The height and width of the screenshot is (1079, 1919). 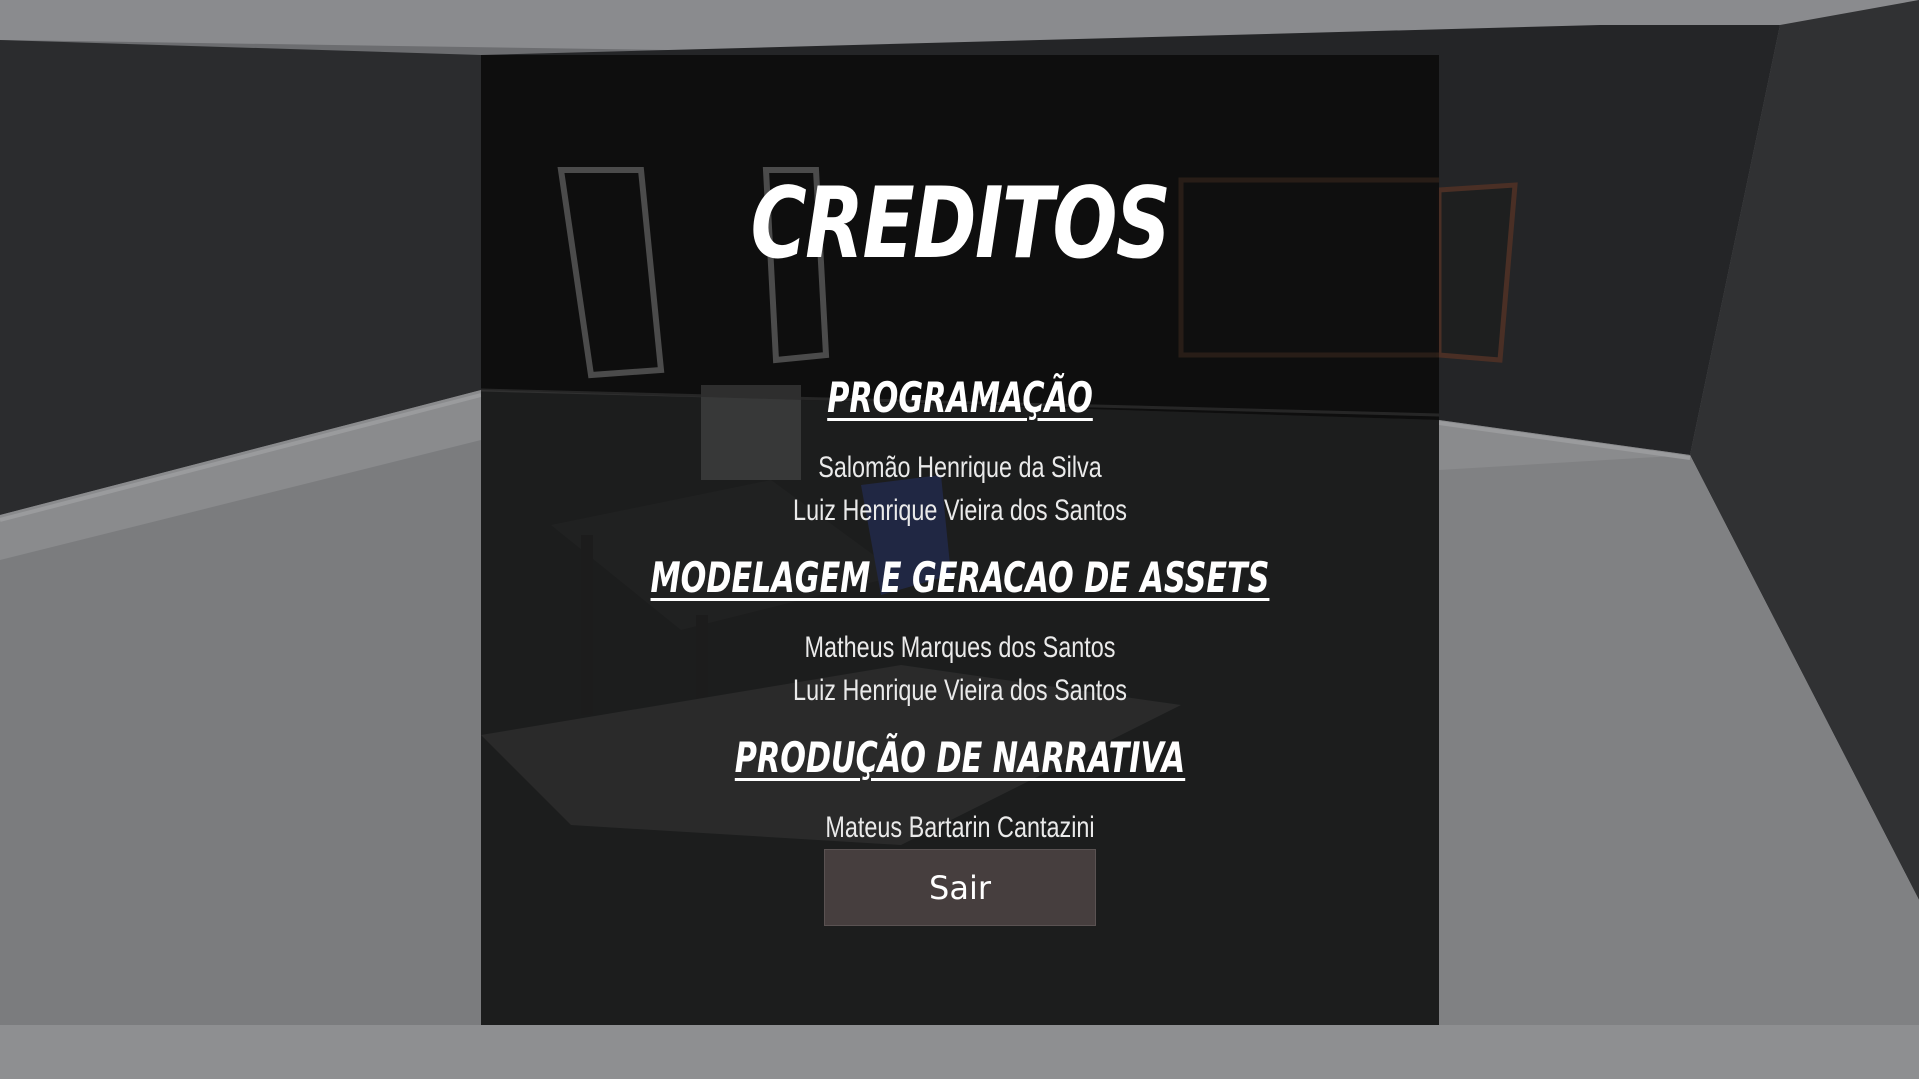 What do you see at coordinates (960, 224) in the screenshot?
I see `credits-title: CREDITOS` at bounding box center [960, 224].